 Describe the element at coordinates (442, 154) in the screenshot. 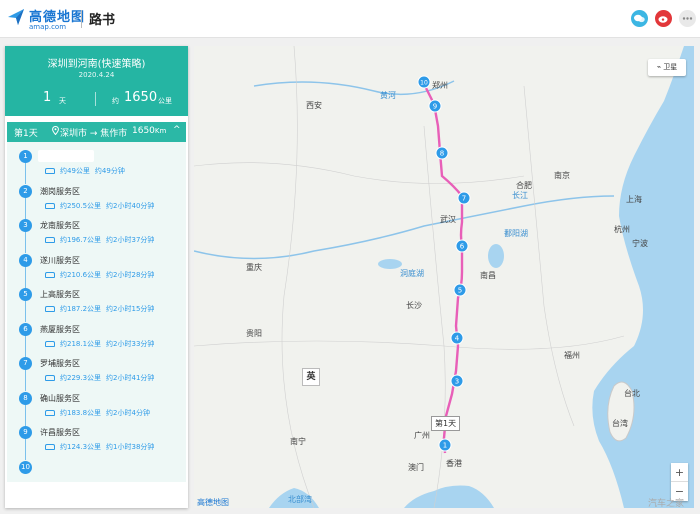

I see `route-marker-label: 8` at that location.